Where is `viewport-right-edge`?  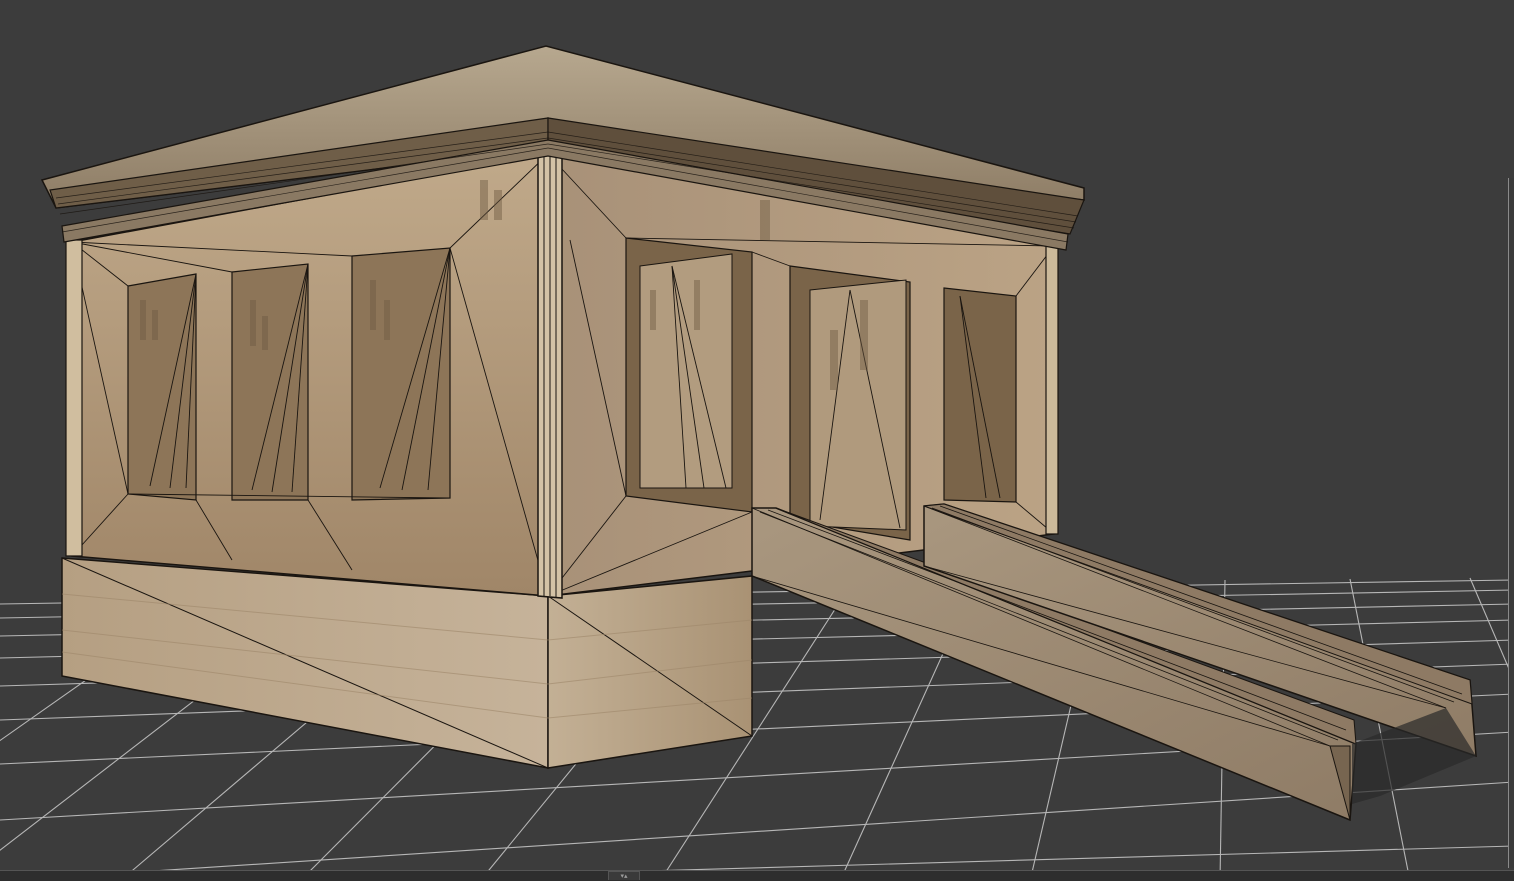
viewport-right-edge is located at coordinates (1511, 523).